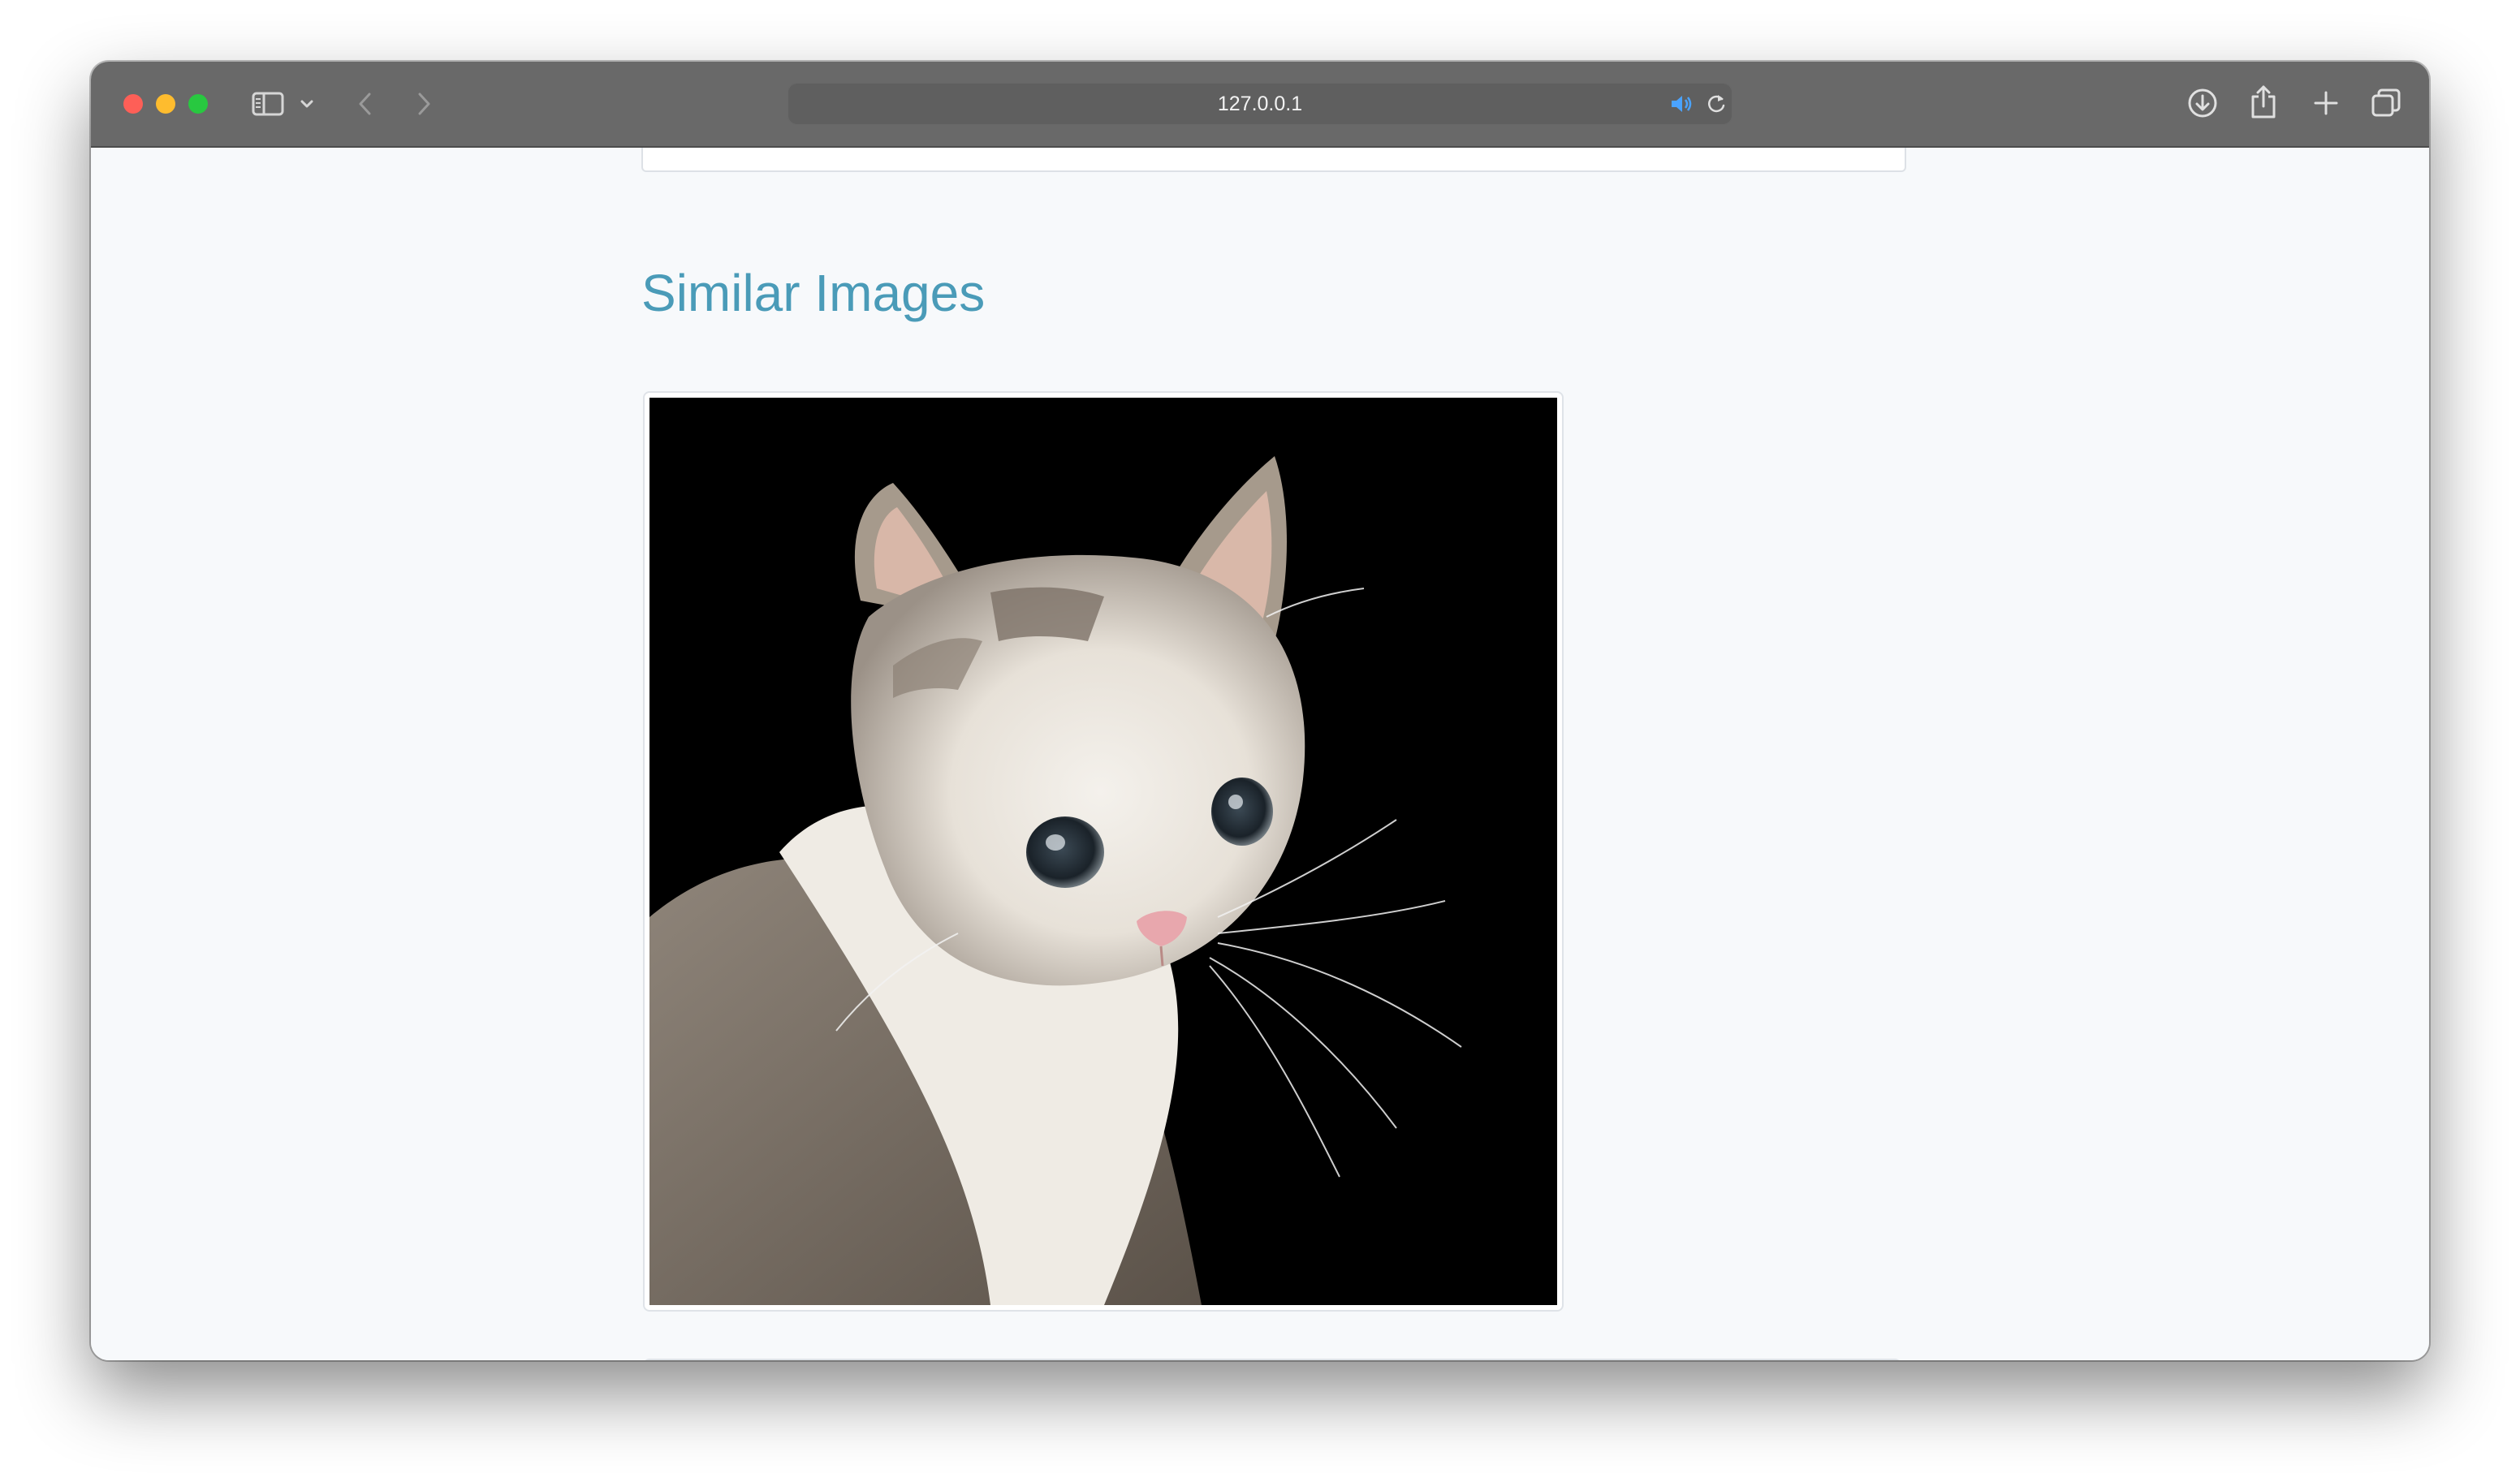 The width and height of the screenshot is (2520, 1482). I want to click on reload-icon, so click(1717, 104).